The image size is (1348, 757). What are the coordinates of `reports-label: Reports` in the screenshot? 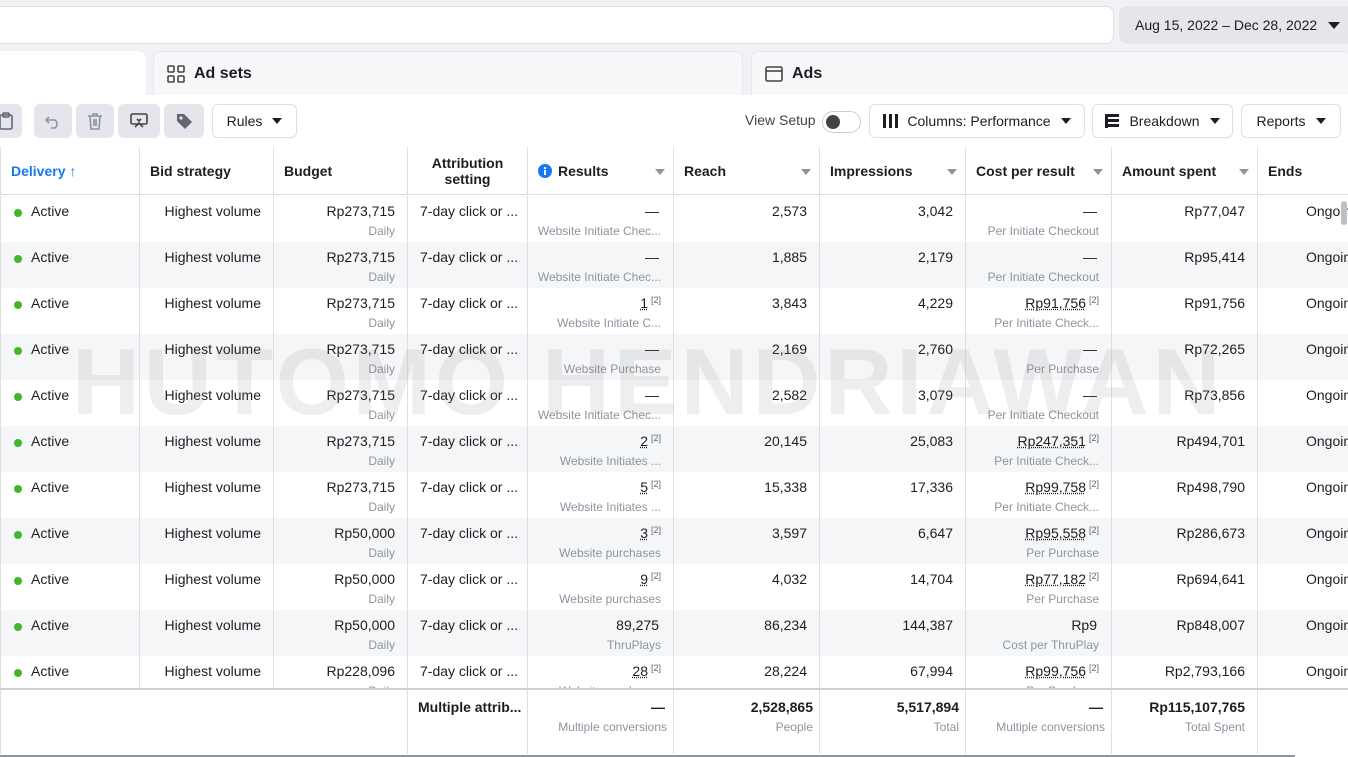 It's located at (1281, 121).